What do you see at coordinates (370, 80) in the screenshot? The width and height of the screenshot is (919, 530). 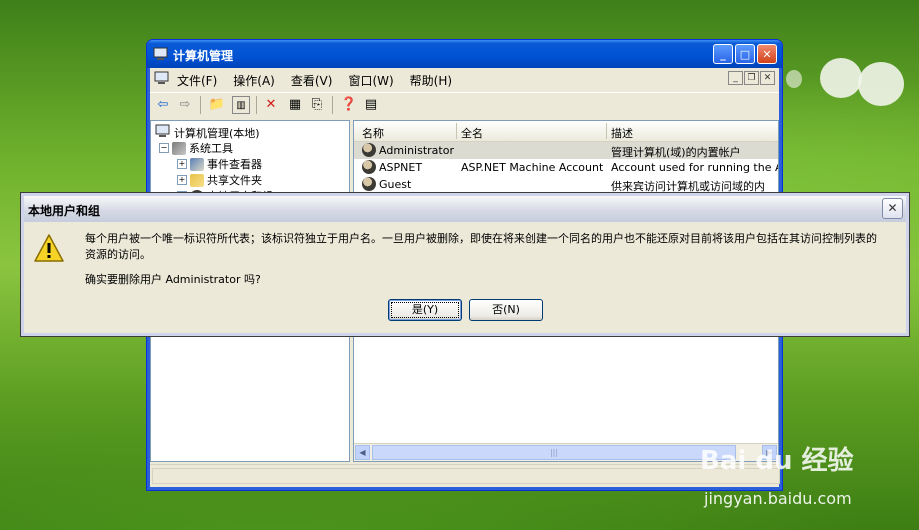 I see `menu-window: 窗口(W)` at bounding box center [370, 80].